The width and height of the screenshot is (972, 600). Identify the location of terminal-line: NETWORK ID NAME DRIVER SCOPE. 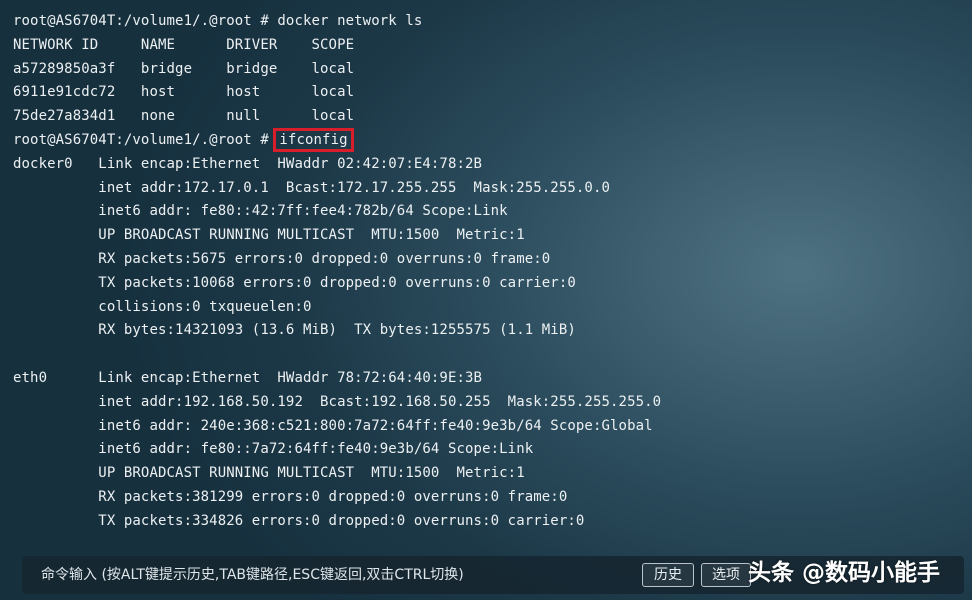
(184, 44).